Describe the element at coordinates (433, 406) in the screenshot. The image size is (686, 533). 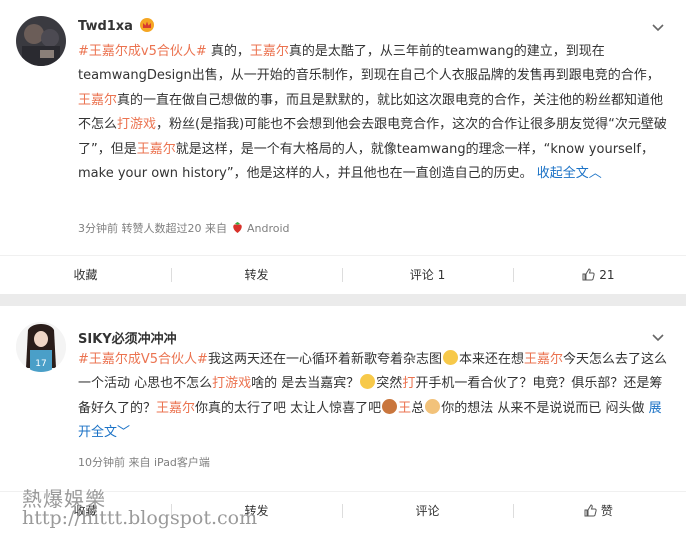
I see `handshake-emoji-icon` at that location.